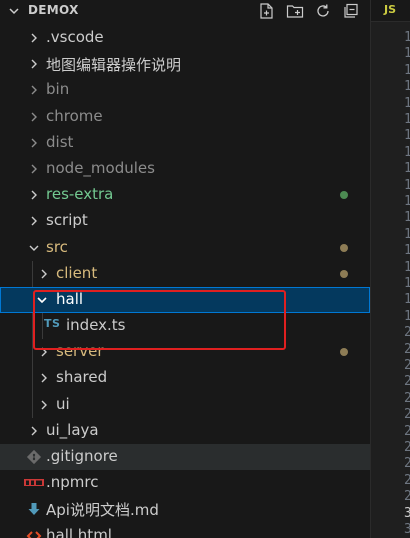  I want to click on tree-item-vscode: .vscode, so click(185, 38).